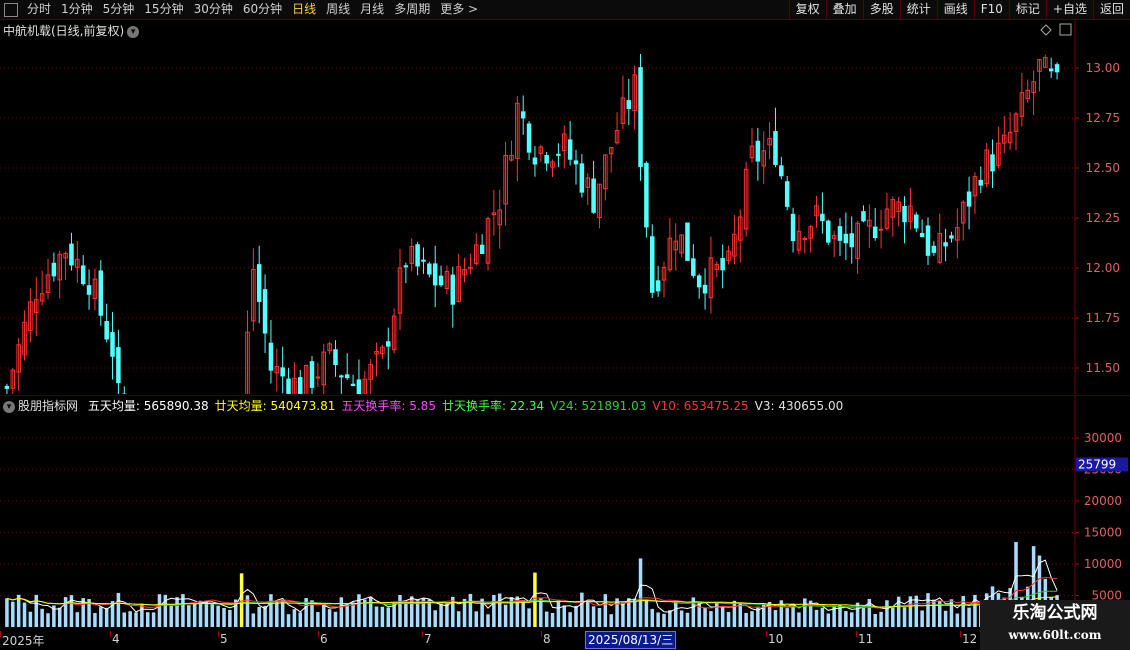 Image resolution: width=1130 pixels, height=650 pixels. What do you see at coordinates (881, 9) in the screenshot?
I see `toolbar-button-2: 多股` at bounding box center [881, 9].